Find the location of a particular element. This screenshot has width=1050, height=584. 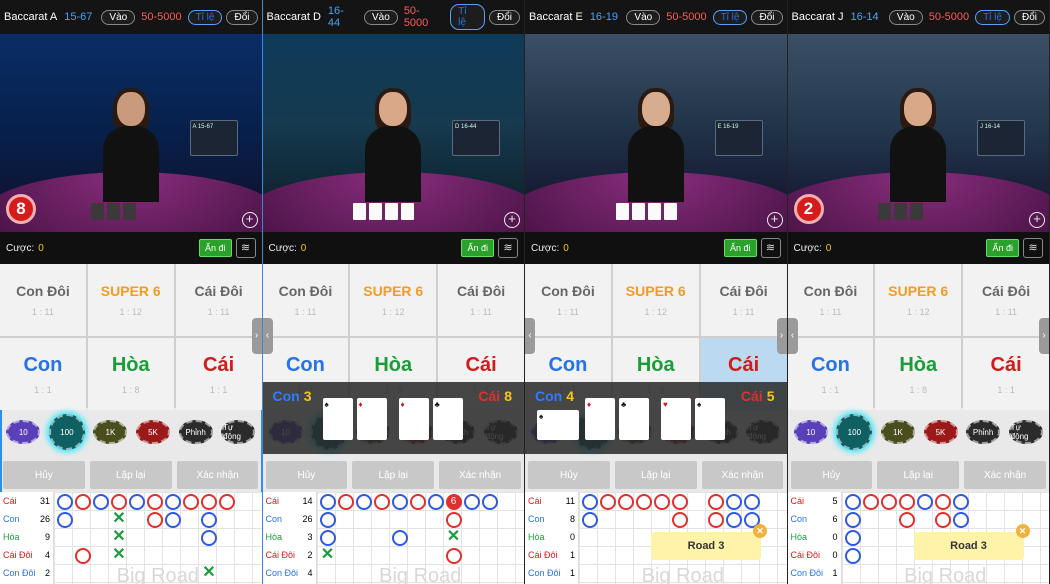

score-badge: 2 is located at coordinates (808, 209).